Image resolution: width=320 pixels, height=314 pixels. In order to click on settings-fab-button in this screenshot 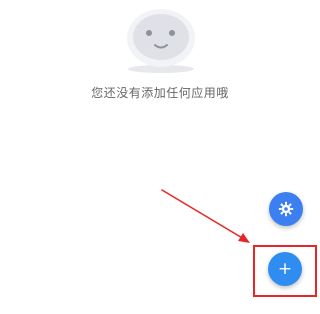, I will do `click(286, 209)`.